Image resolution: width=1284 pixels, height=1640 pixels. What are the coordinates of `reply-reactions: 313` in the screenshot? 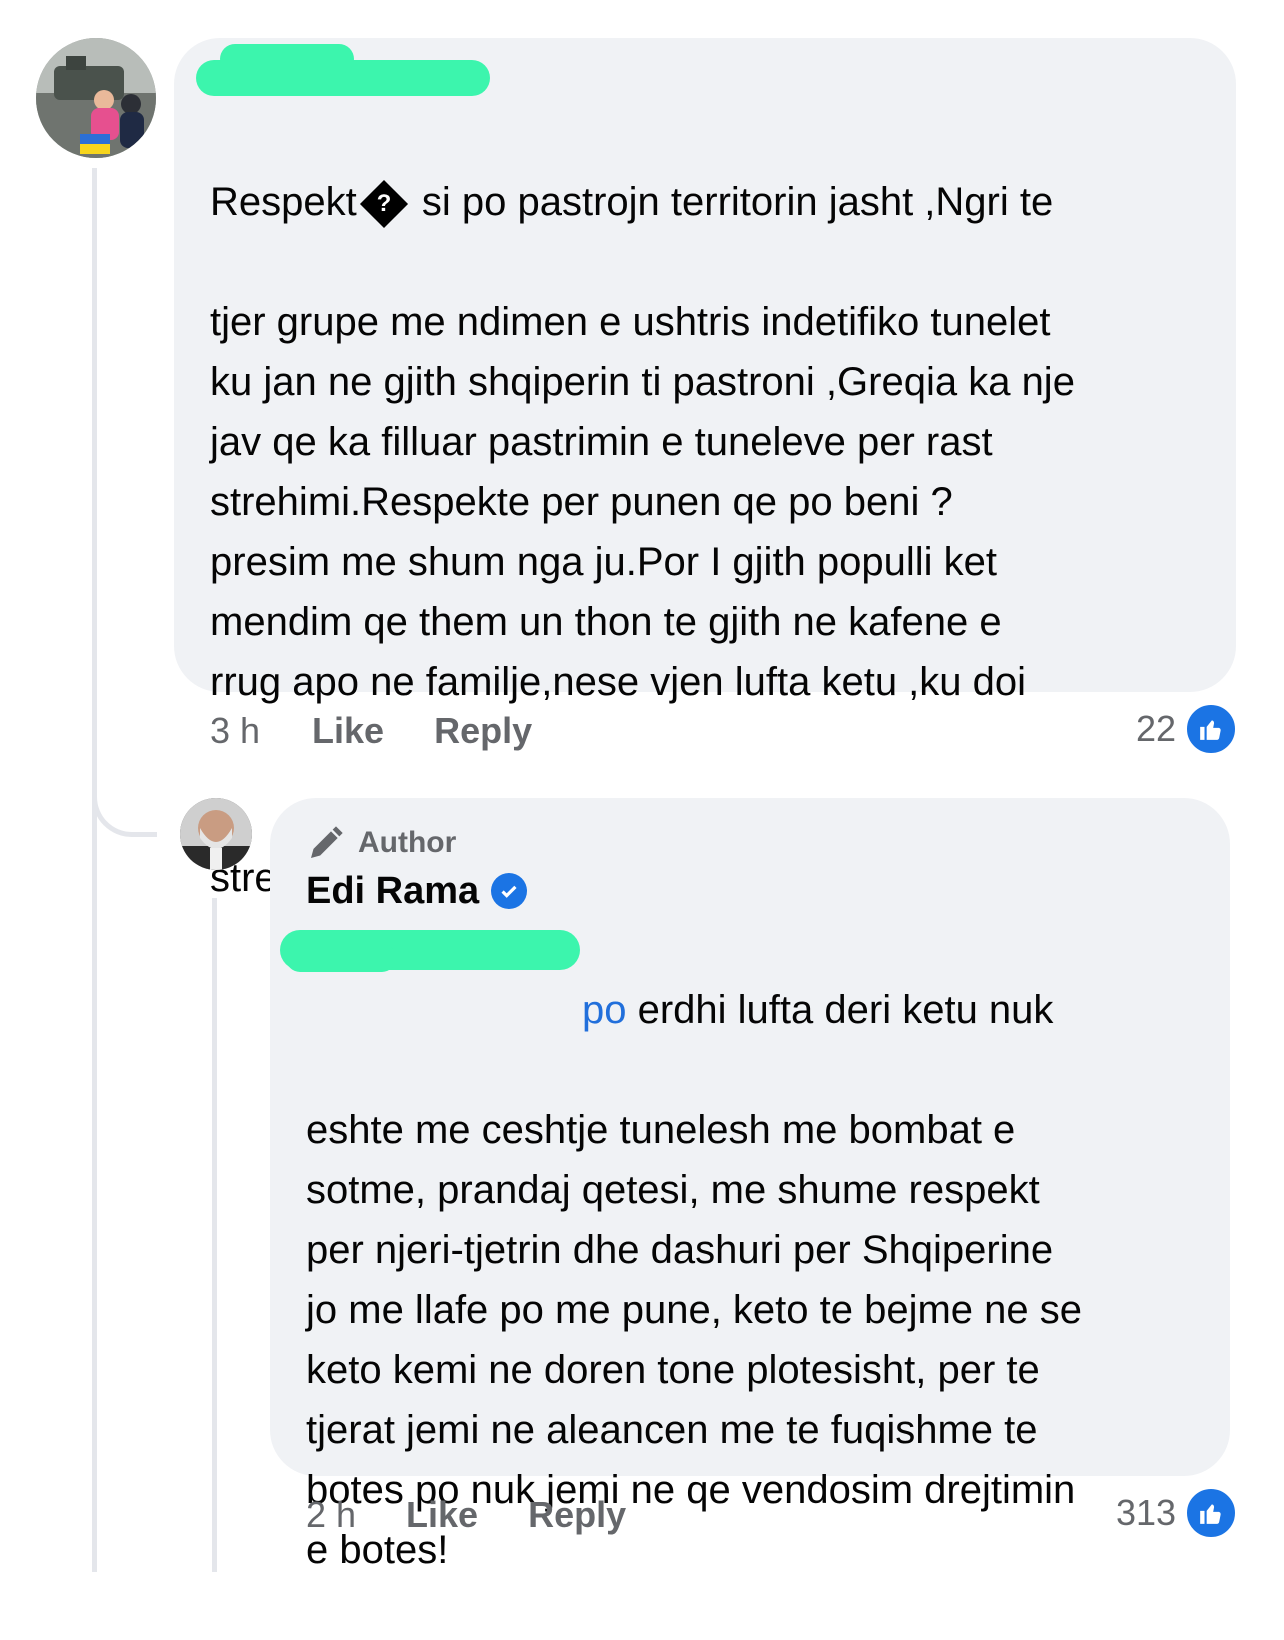 It's located at (1177, 1513).